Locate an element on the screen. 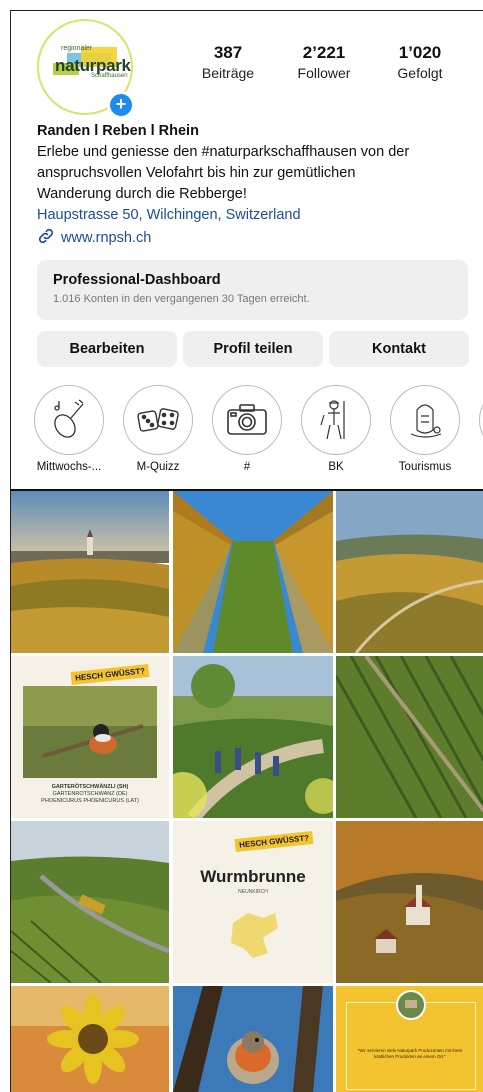  highlight-tourismus: Tourismus is located at coordinates (425, 429).